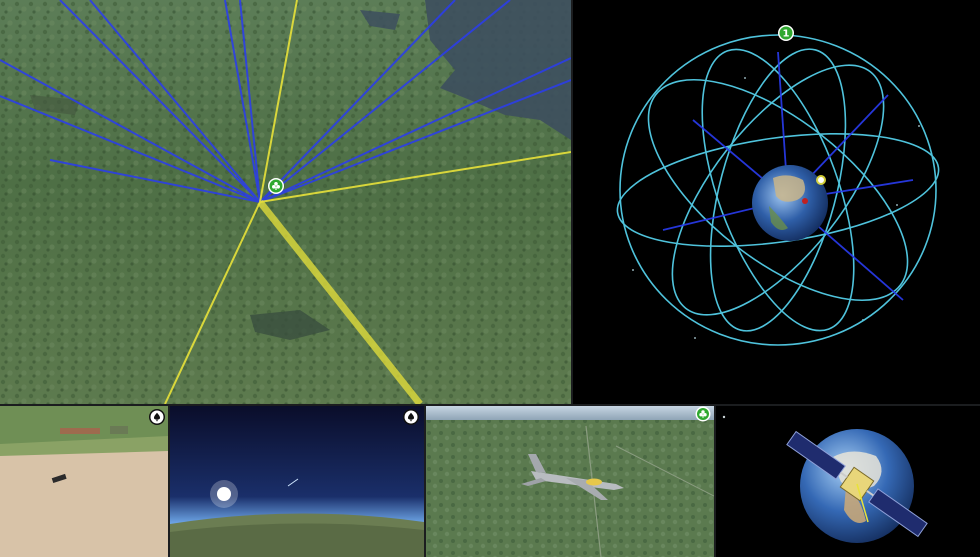  Describe the element at coordinates (789, 188) in the screenshot. I see `earth-landmass` at that location.